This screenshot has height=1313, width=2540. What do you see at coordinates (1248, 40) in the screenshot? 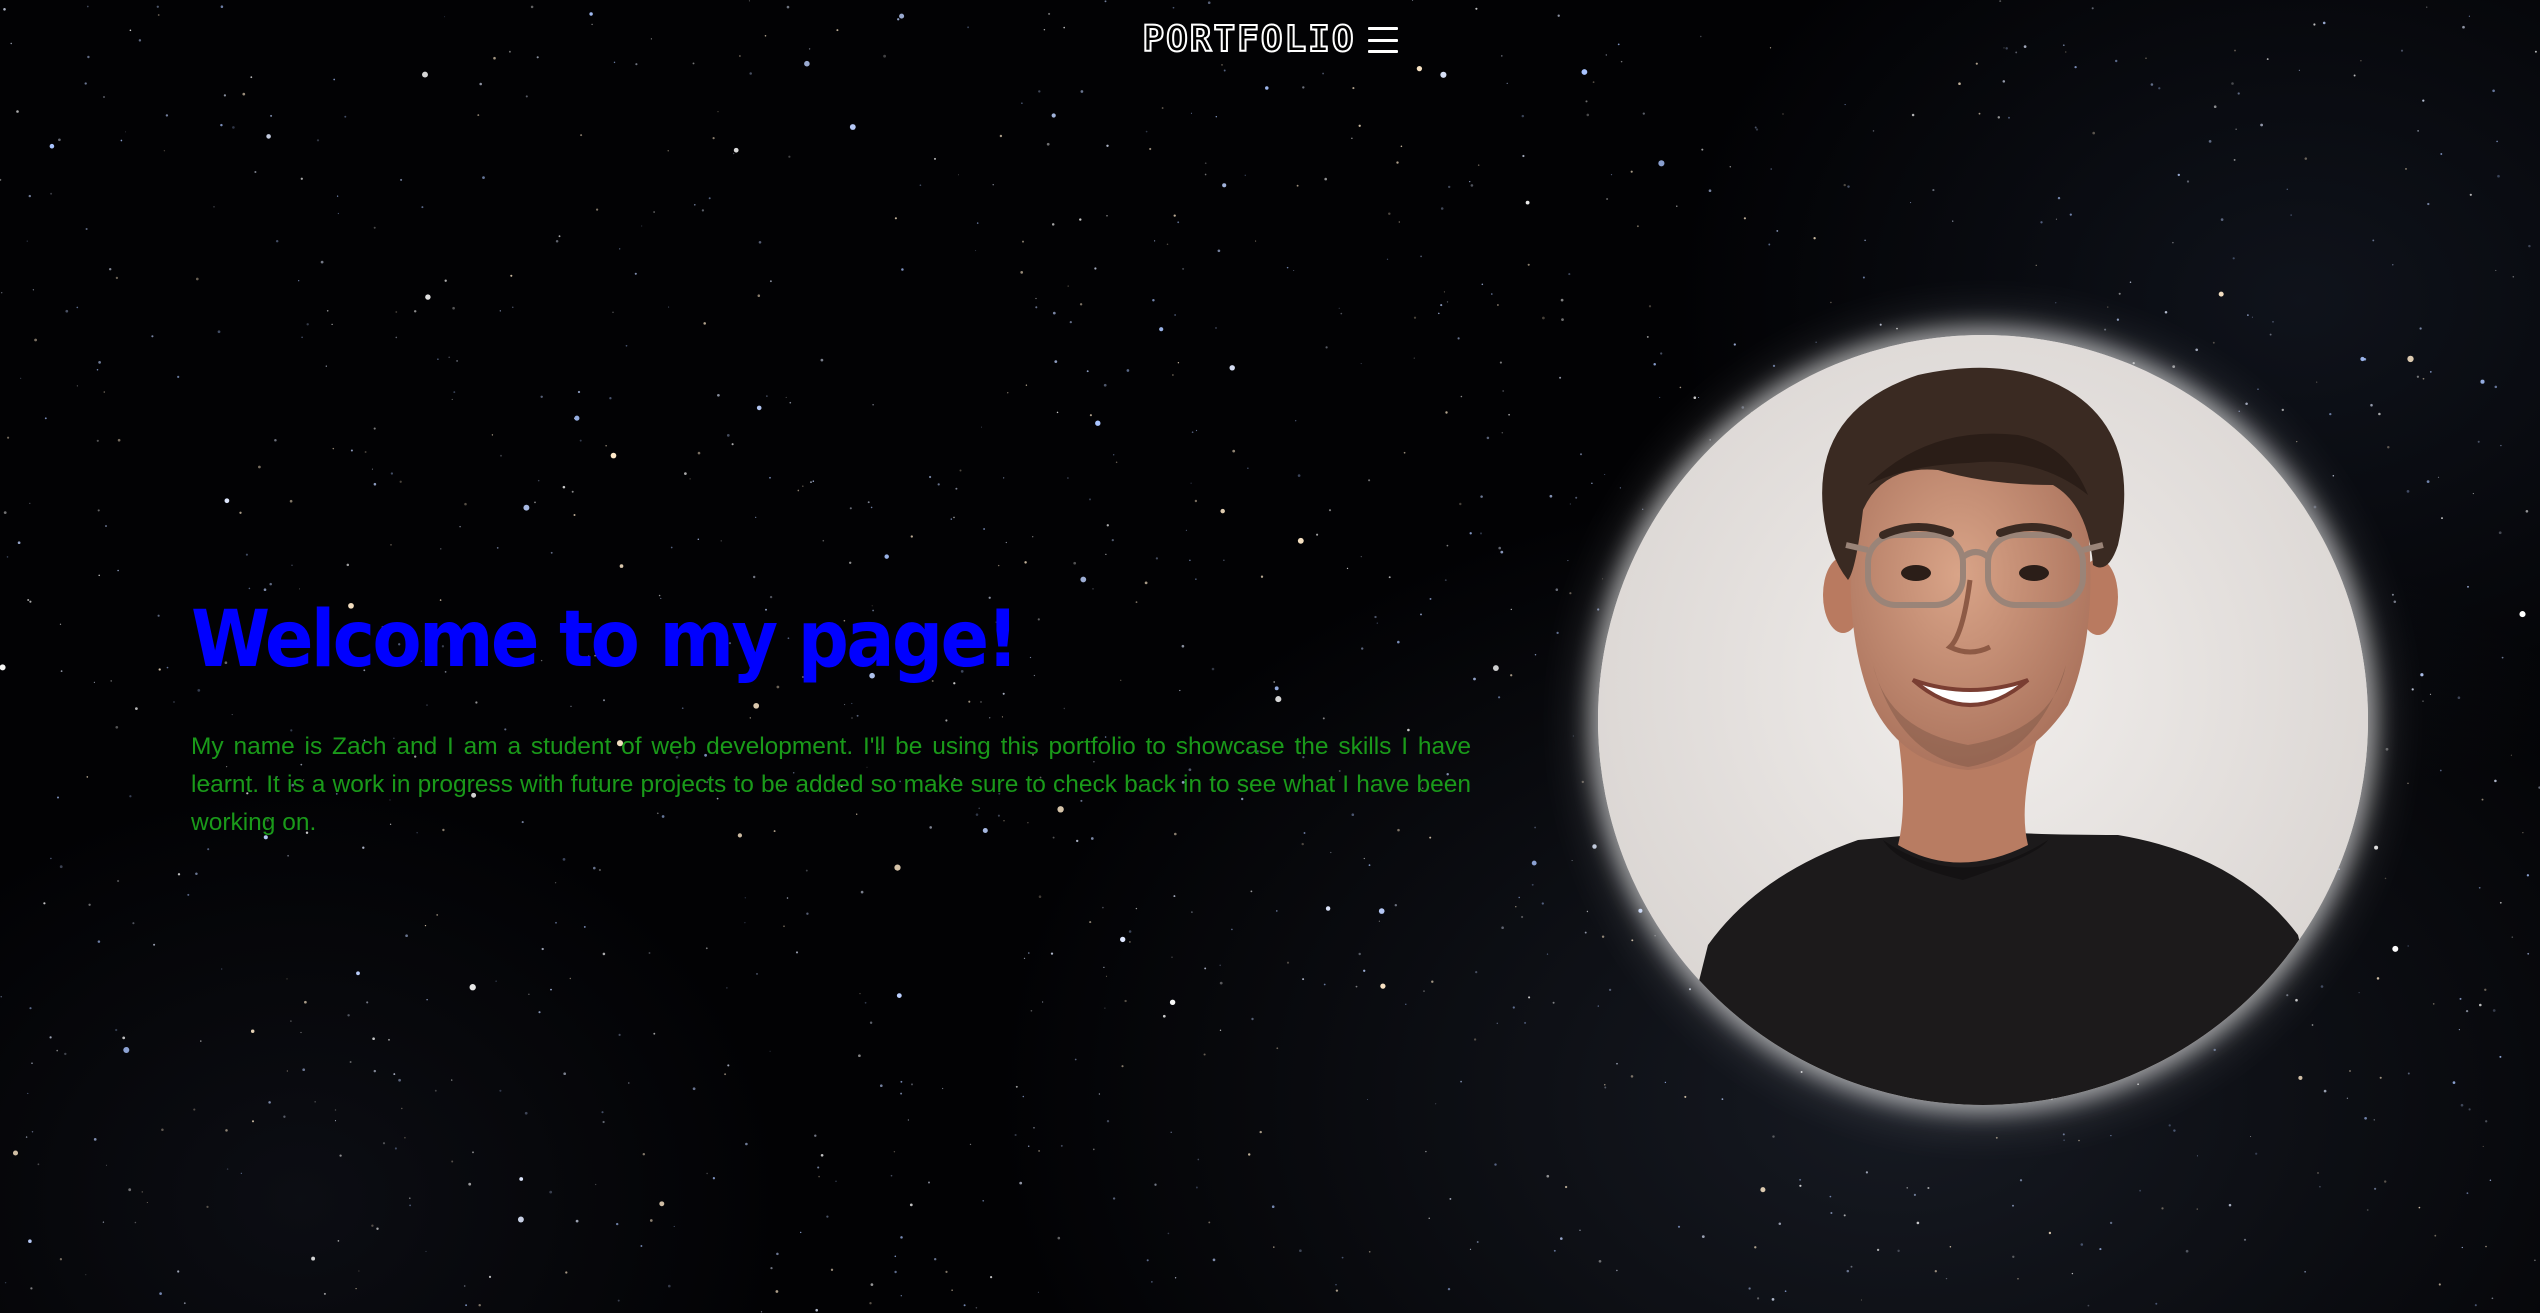
I see `portfolio-logo: PORTFOLIO` at bounding box center [1248, 40].